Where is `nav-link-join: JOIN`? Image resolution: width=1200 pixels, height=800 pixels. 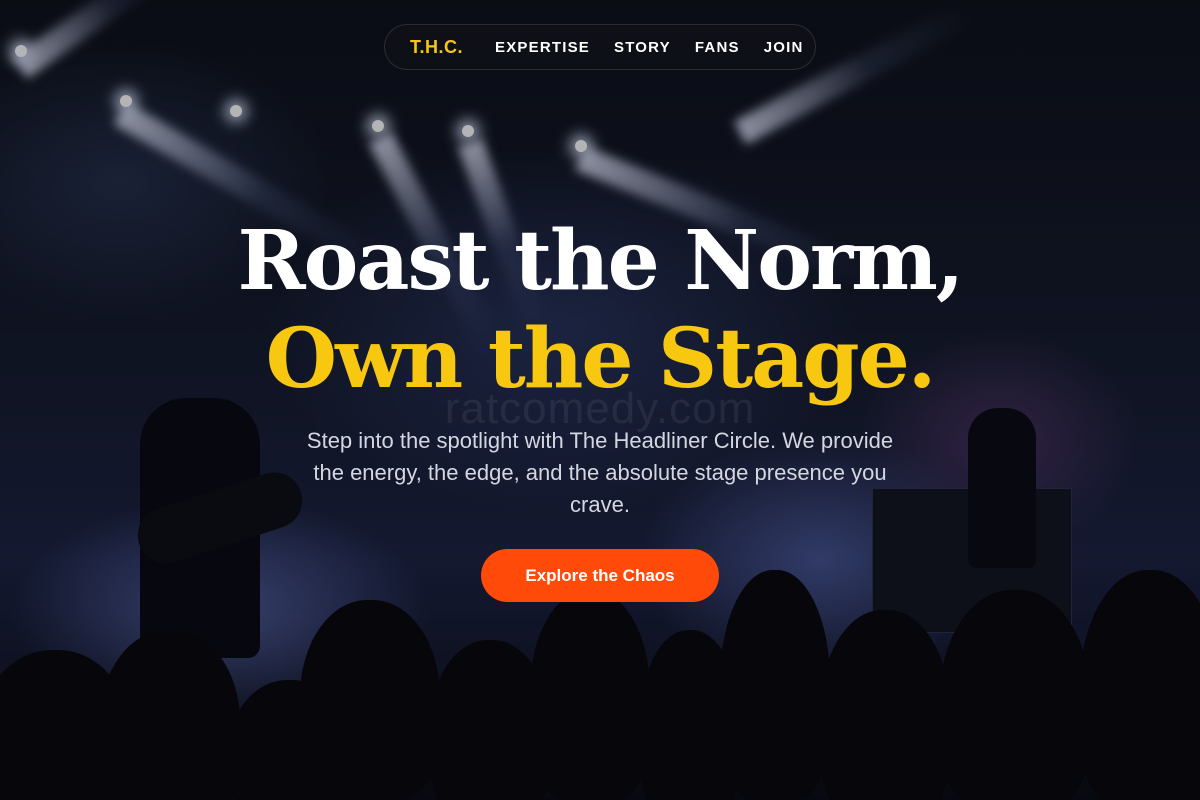
nav-link-join: JOIN is located at coordinates (784, 47).